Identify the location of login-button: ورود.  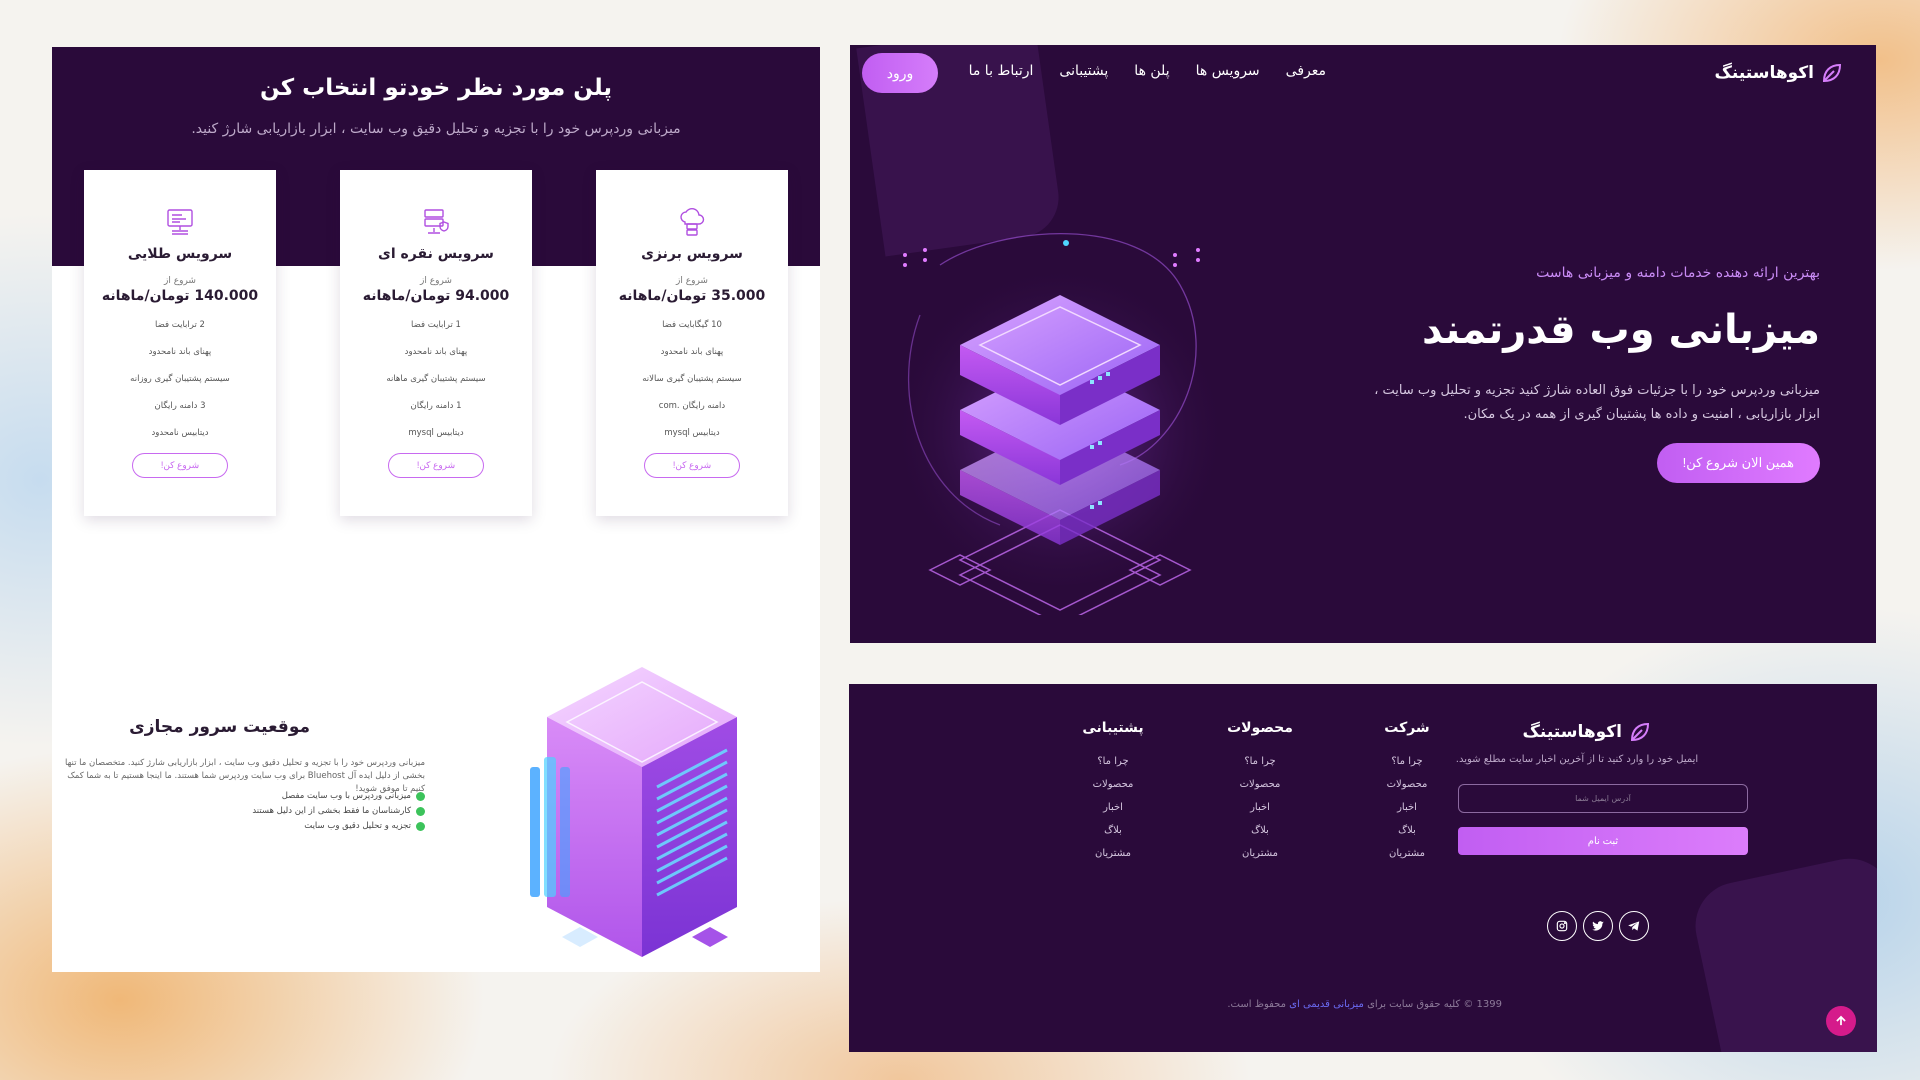
(900, 73).